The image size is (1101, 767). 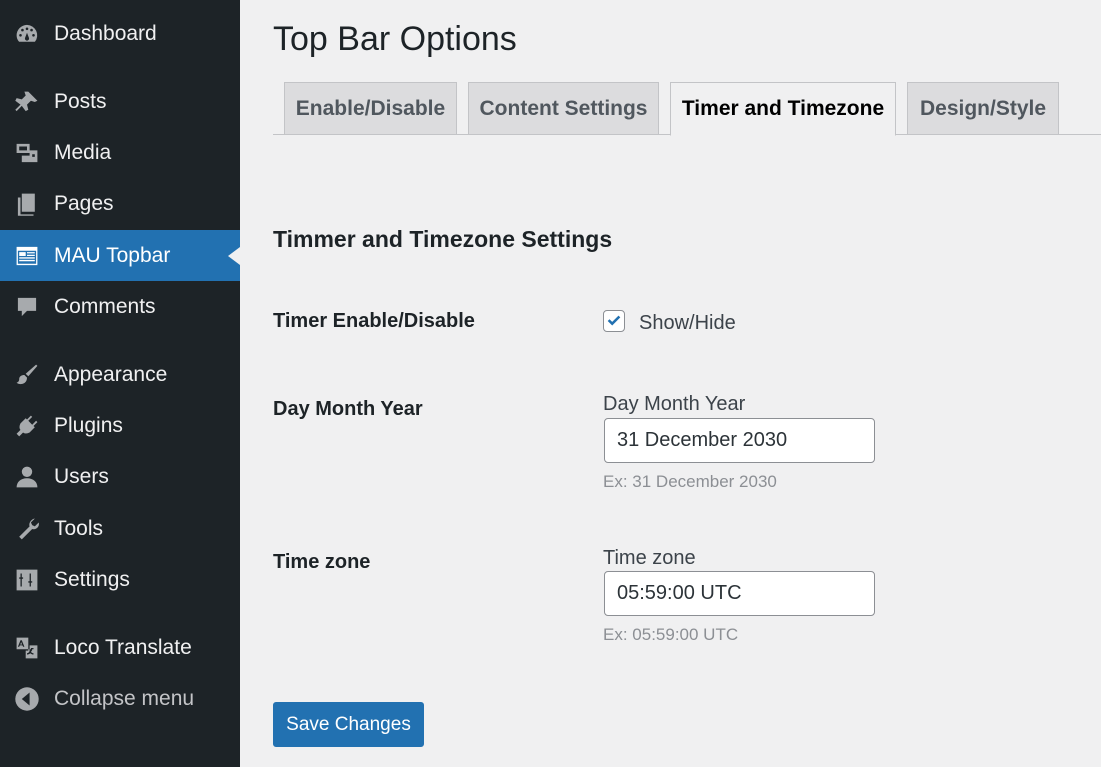 What do you see at coordinates (443, 239) in the screenshot?
I see `section-title: Timmer and Timezone Settings` at bounding box center [443, 239].